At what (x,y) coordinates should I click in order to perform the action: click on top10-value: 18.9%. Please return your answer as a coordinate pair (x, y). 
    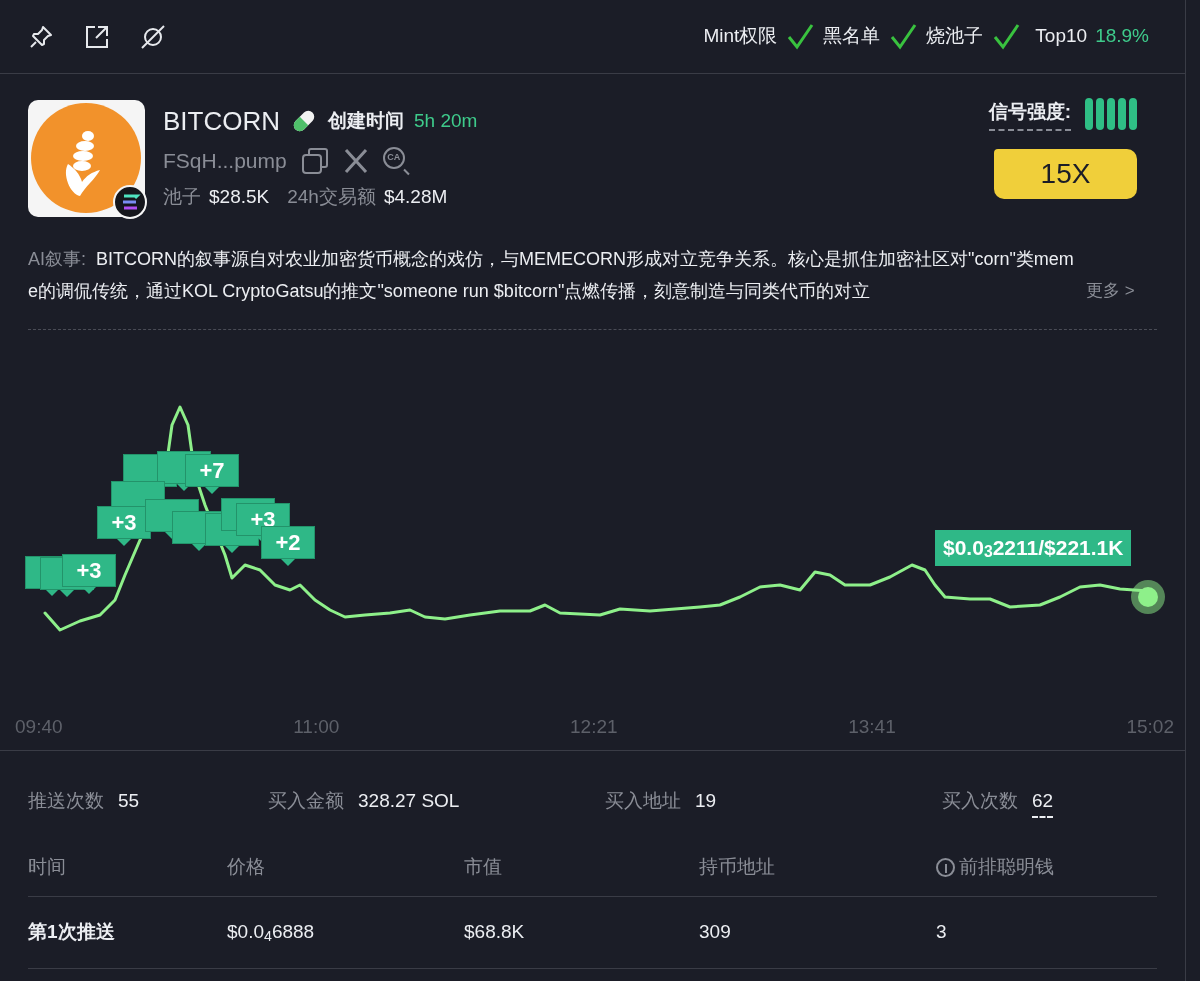
    Looking at the image, I should click on (1122, 36).